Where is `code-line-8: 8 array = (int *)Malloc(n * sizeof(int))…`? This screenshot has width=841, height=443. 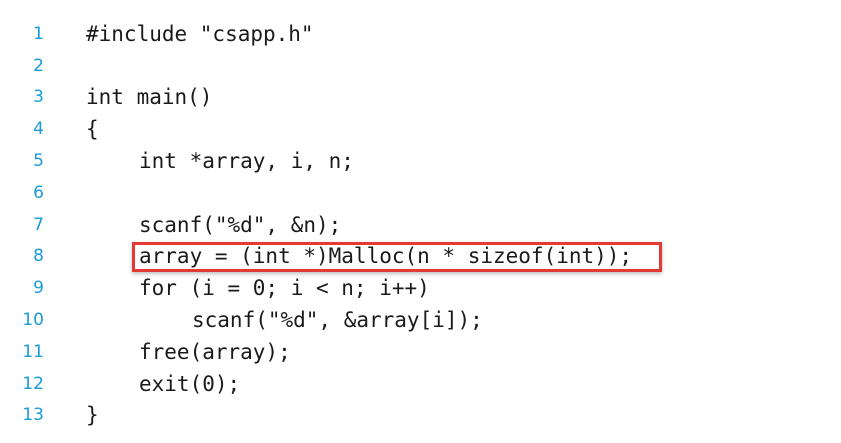 code-line-8: 8 array = (int *)Malloc(n * sizeof(int))… is located at coordinates (420, 257).